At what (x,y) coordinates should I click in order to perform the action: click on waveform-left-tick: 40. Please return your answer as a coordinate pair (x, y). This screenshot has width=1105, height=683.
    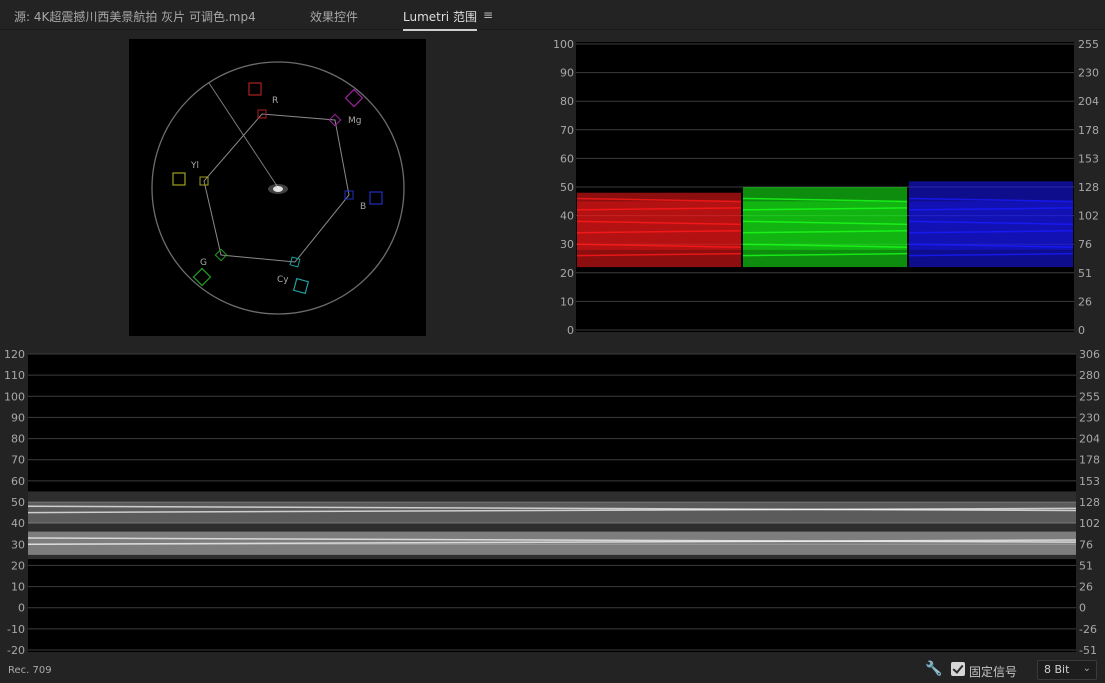
    Looking at the image, I should click on (18, 523).